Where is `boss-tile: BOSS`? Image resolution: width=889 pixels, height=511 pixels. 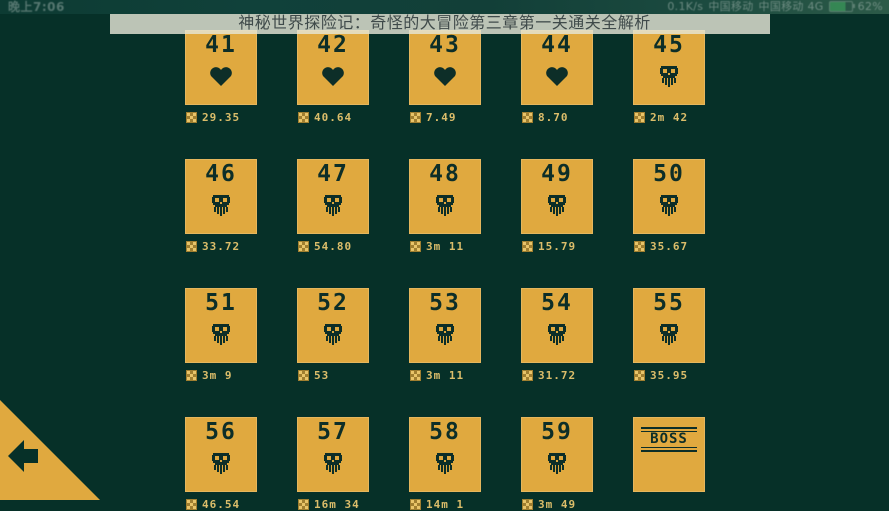 boss-tile: BOSS is located at coordinates (669, 454).